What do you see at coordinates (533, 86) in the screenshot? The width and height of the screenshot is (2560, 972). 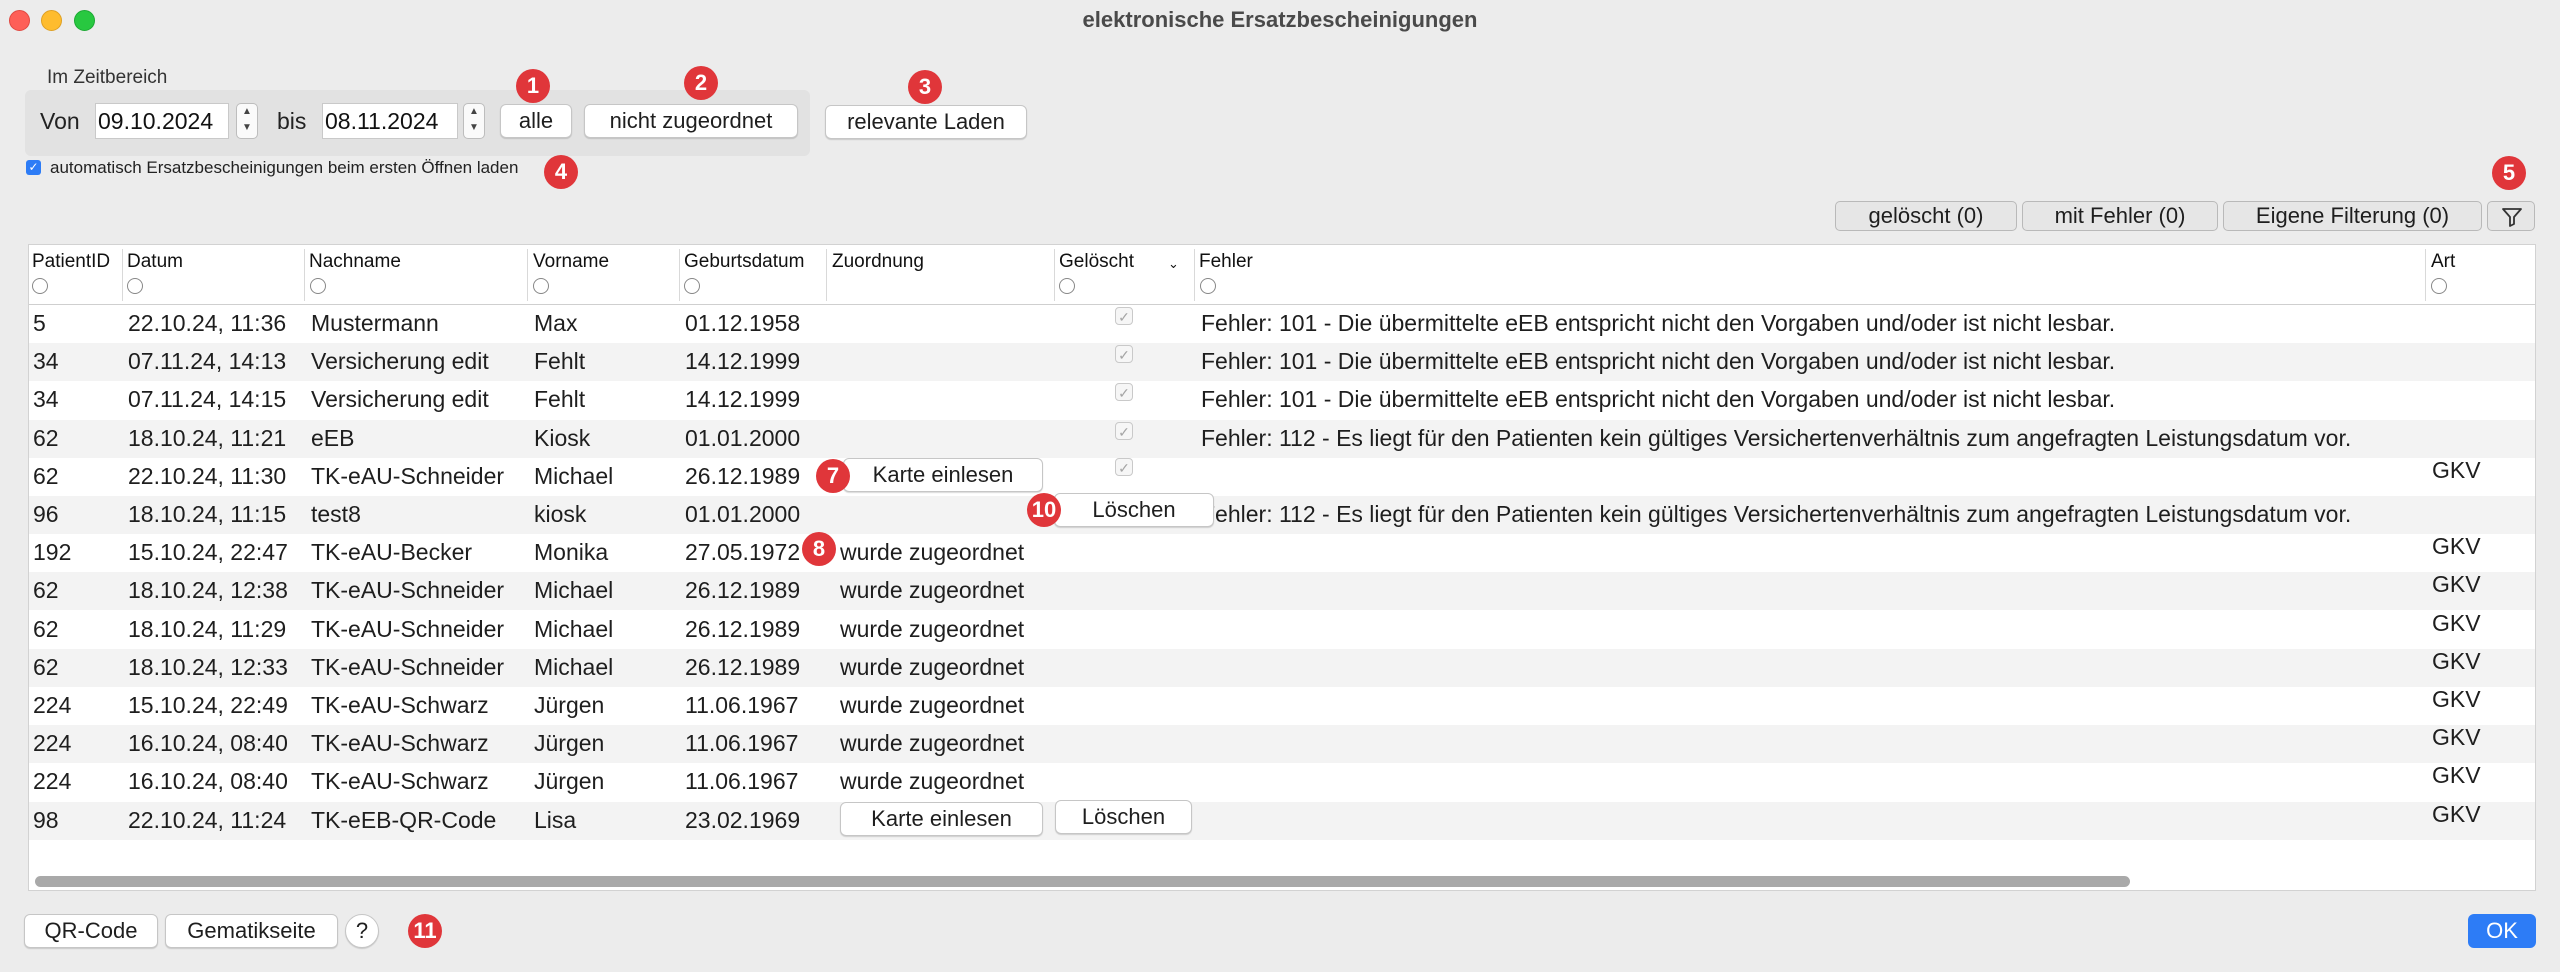 I see `callout-badge-1: 1` at bounding box center [533, 86].